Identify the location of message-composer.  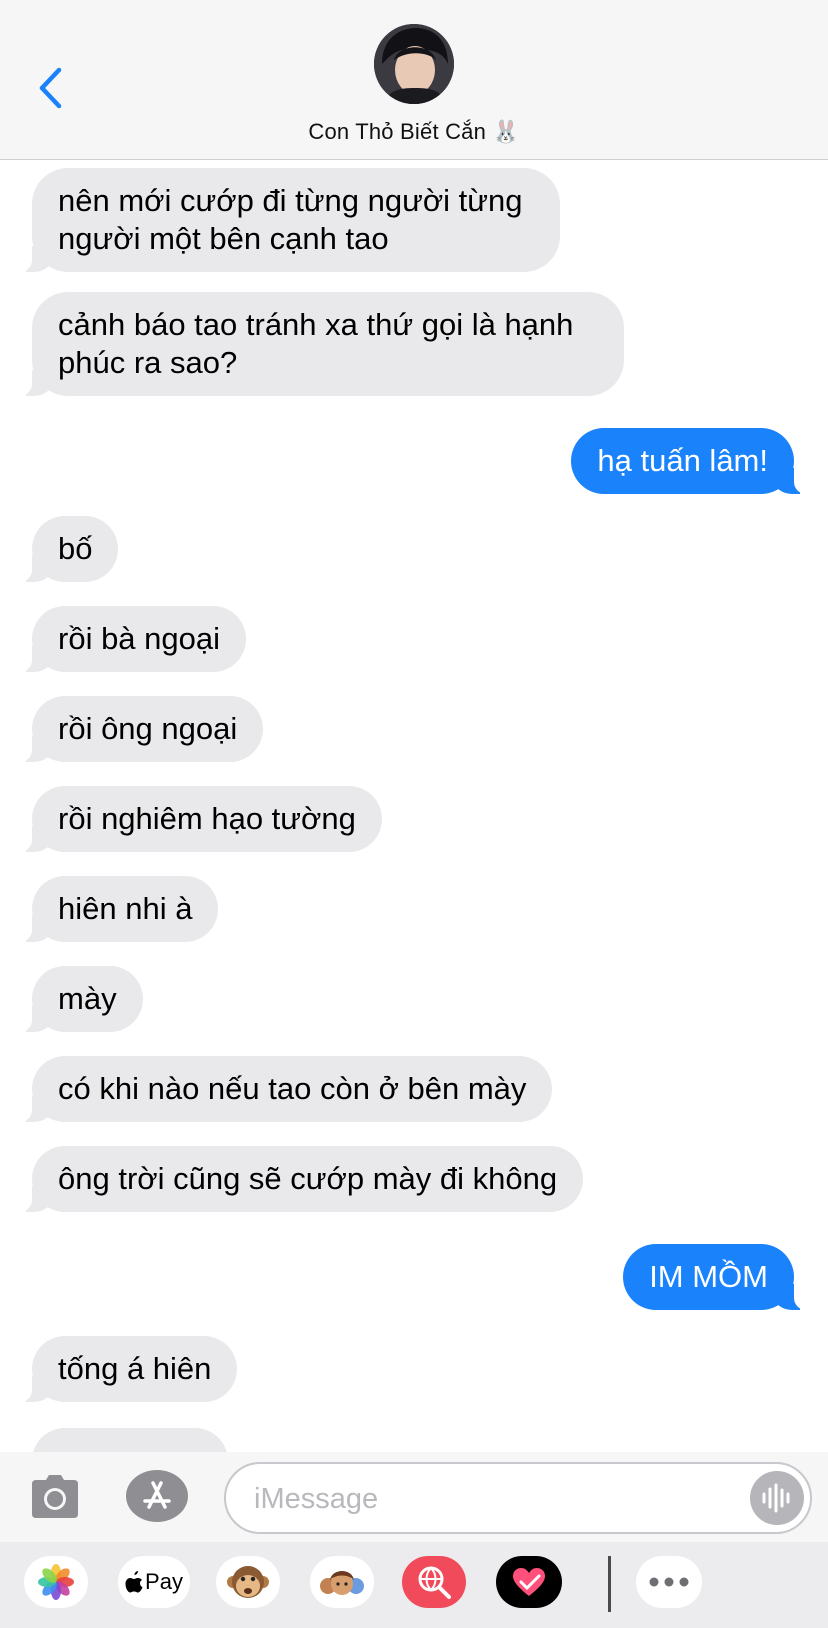
(414, 1497).